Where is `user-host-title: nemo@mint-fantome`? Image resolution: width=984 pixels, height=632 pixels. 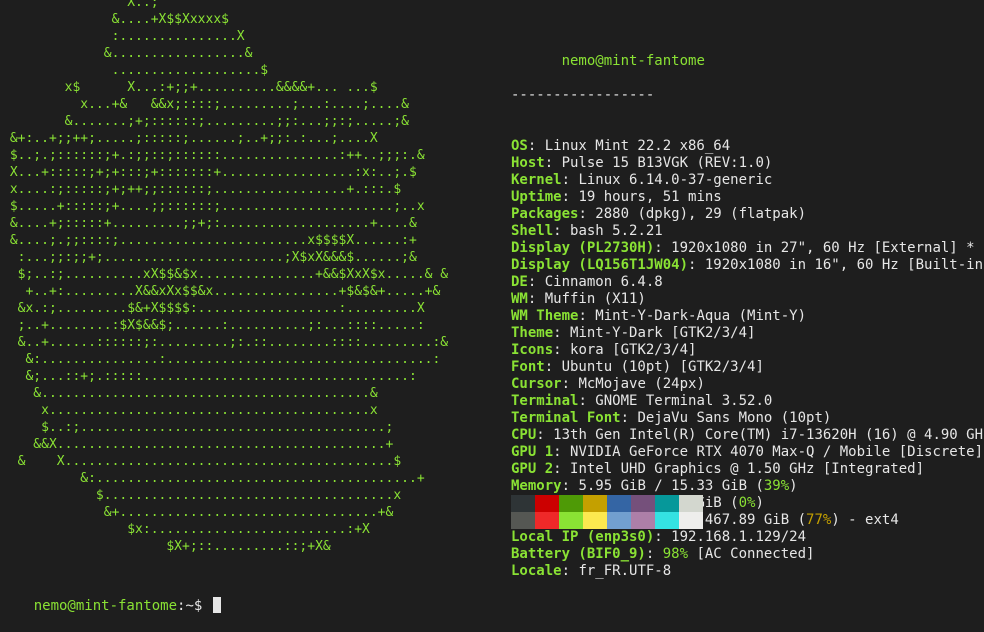
user-host-title: nemo@mint-fantome is located at coordinates (747, 52).